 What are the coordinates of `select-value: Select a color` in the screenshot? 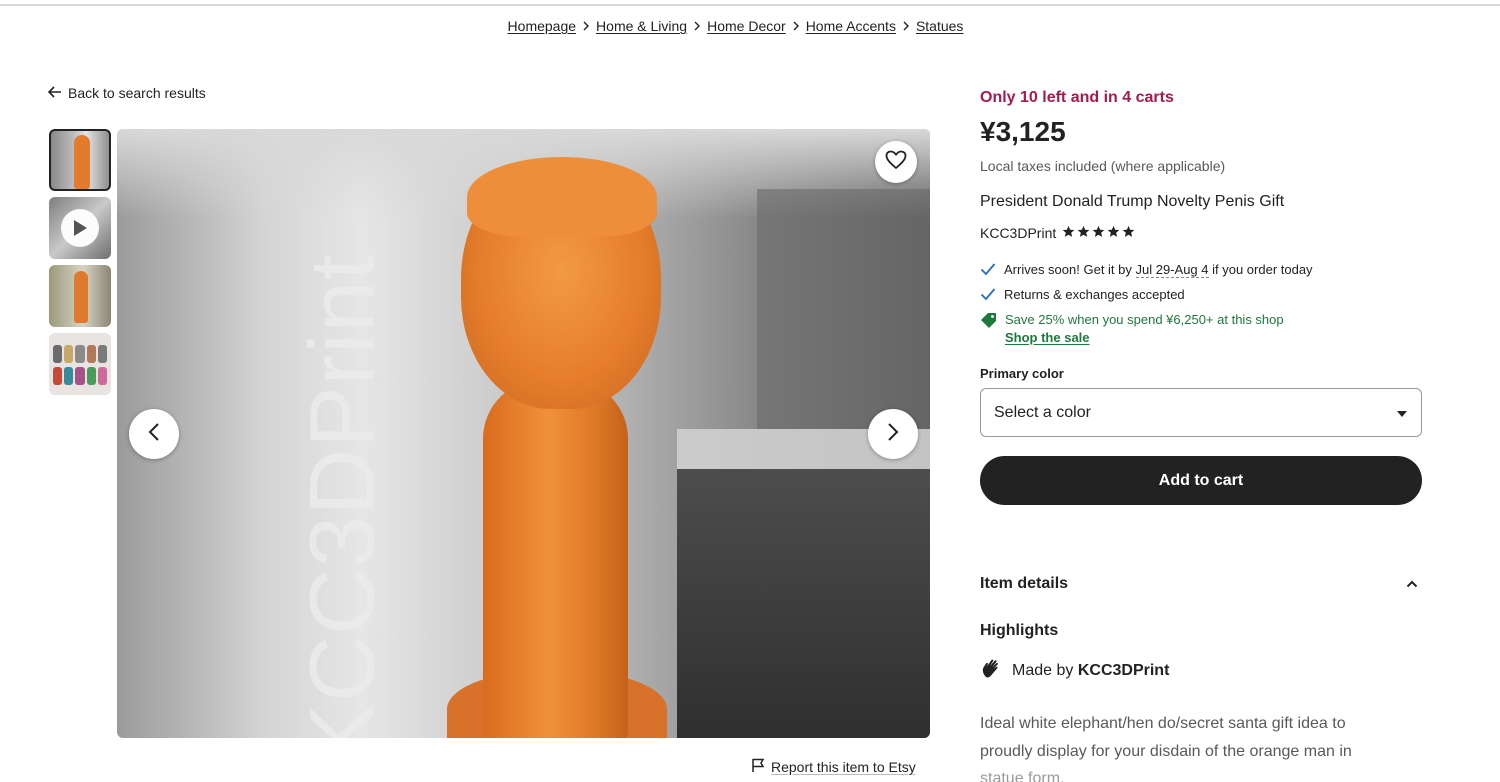 It's located at (1042, 412).